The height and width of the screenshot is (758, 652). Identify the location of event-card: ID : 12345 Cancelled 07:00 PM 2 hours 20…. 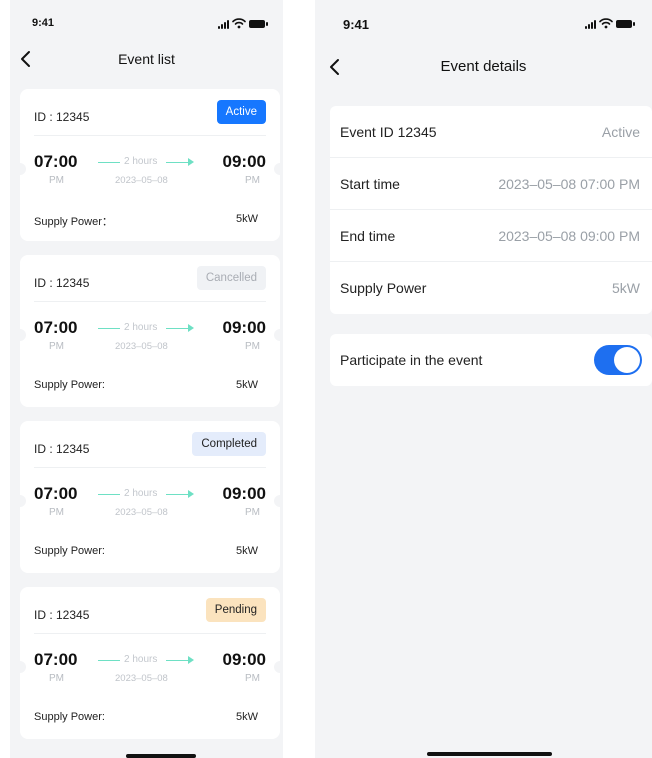
(148, 331).